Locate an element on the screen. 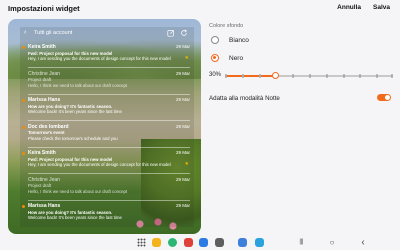 Image resolution: width=400 pixels, height=250 pixels. top-actions: Annulla Salva is located at coordinates (363, 7).